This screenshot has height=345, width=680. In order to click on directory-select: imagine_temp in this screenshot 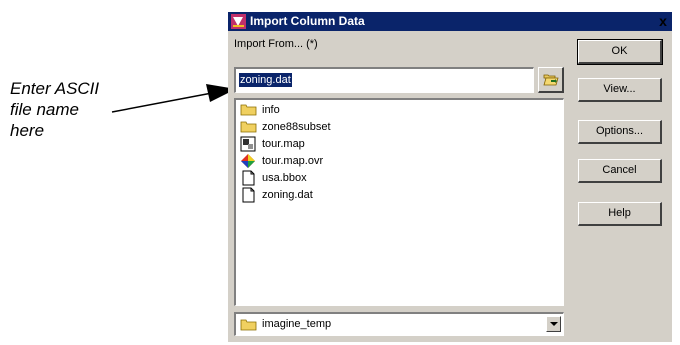, I will do `click(399, 324)`.